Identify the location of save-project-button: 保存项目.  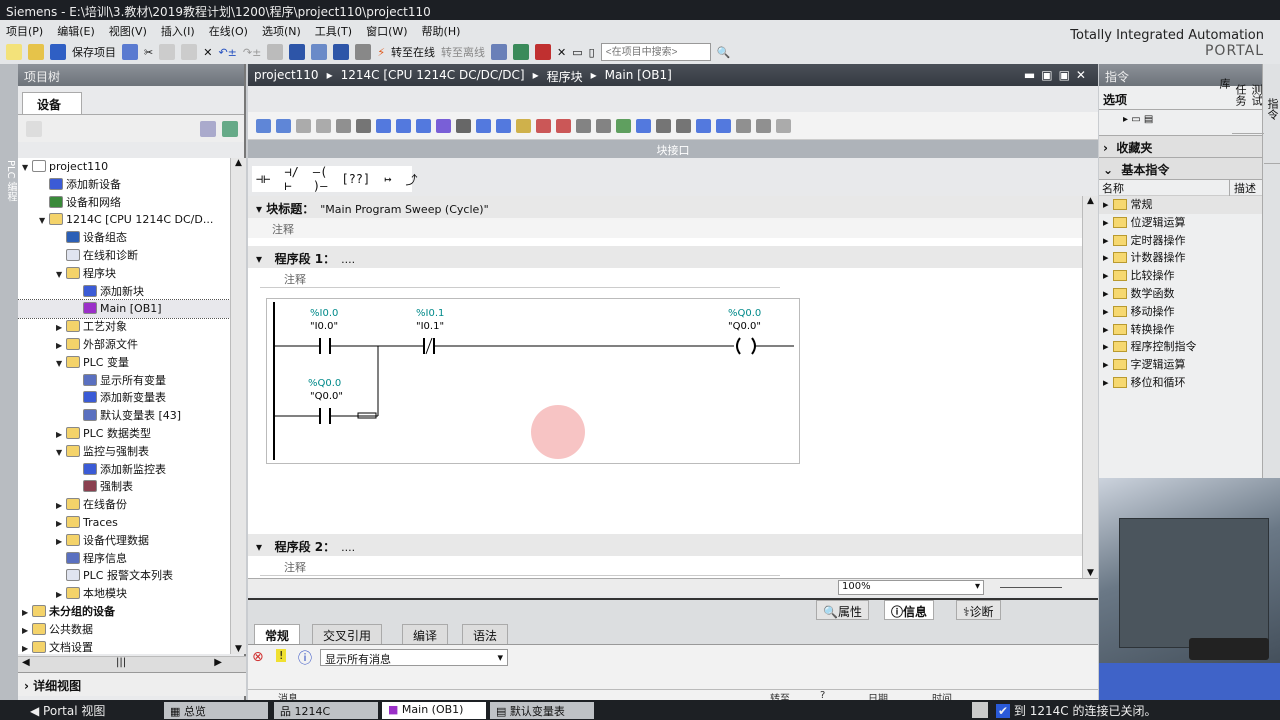
(94, 52).